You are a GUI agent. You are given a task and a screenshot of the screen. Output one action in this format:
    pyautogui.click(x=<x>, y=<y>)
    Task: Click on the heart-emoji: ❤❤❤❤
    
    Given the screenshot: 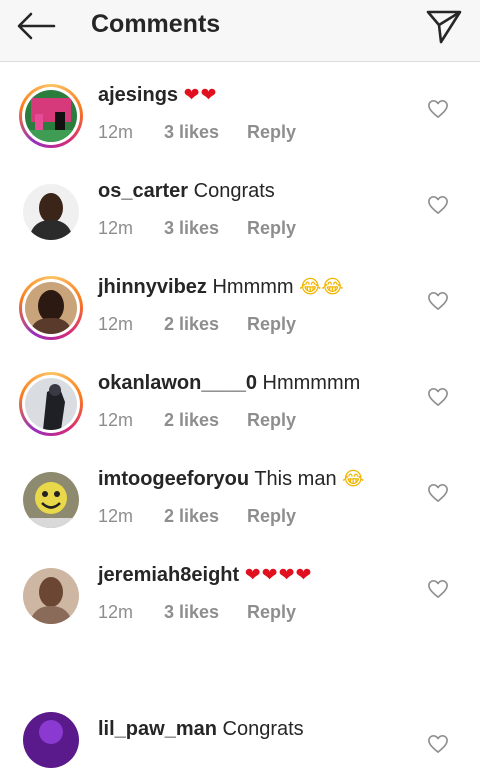 What is the action you would take?
    pyautogui.click(x=278, y=575)
    